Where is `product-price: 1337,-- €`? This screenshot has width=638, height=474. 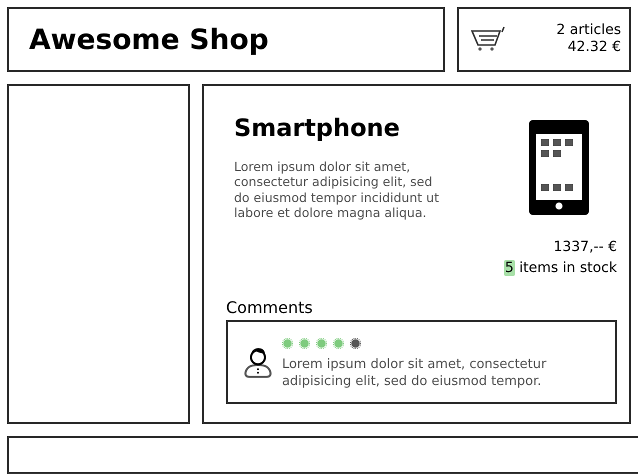
product-price: 1337,-- € is located at coordinates (585, 247).